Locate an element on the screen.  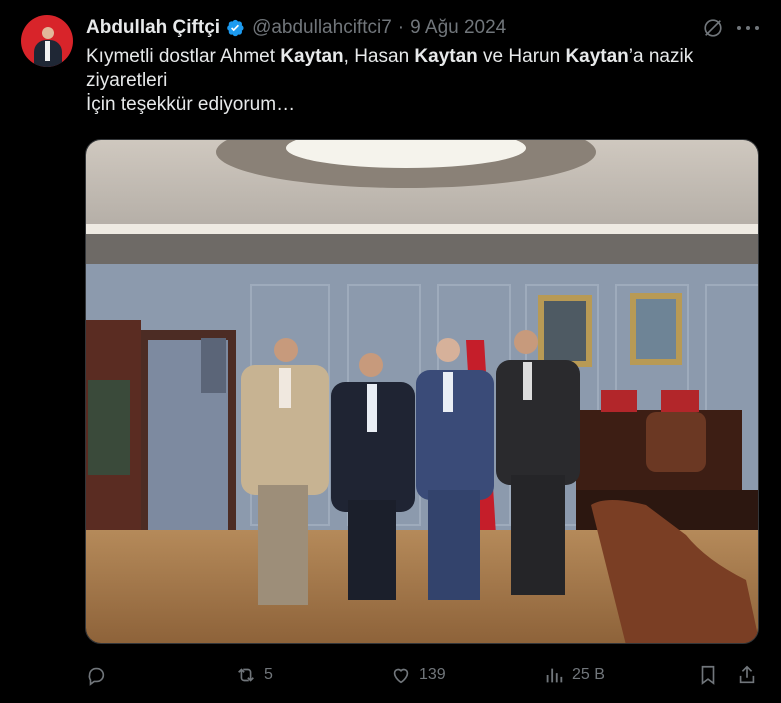
repost-button: 5 is located at coordinates (254, 675).